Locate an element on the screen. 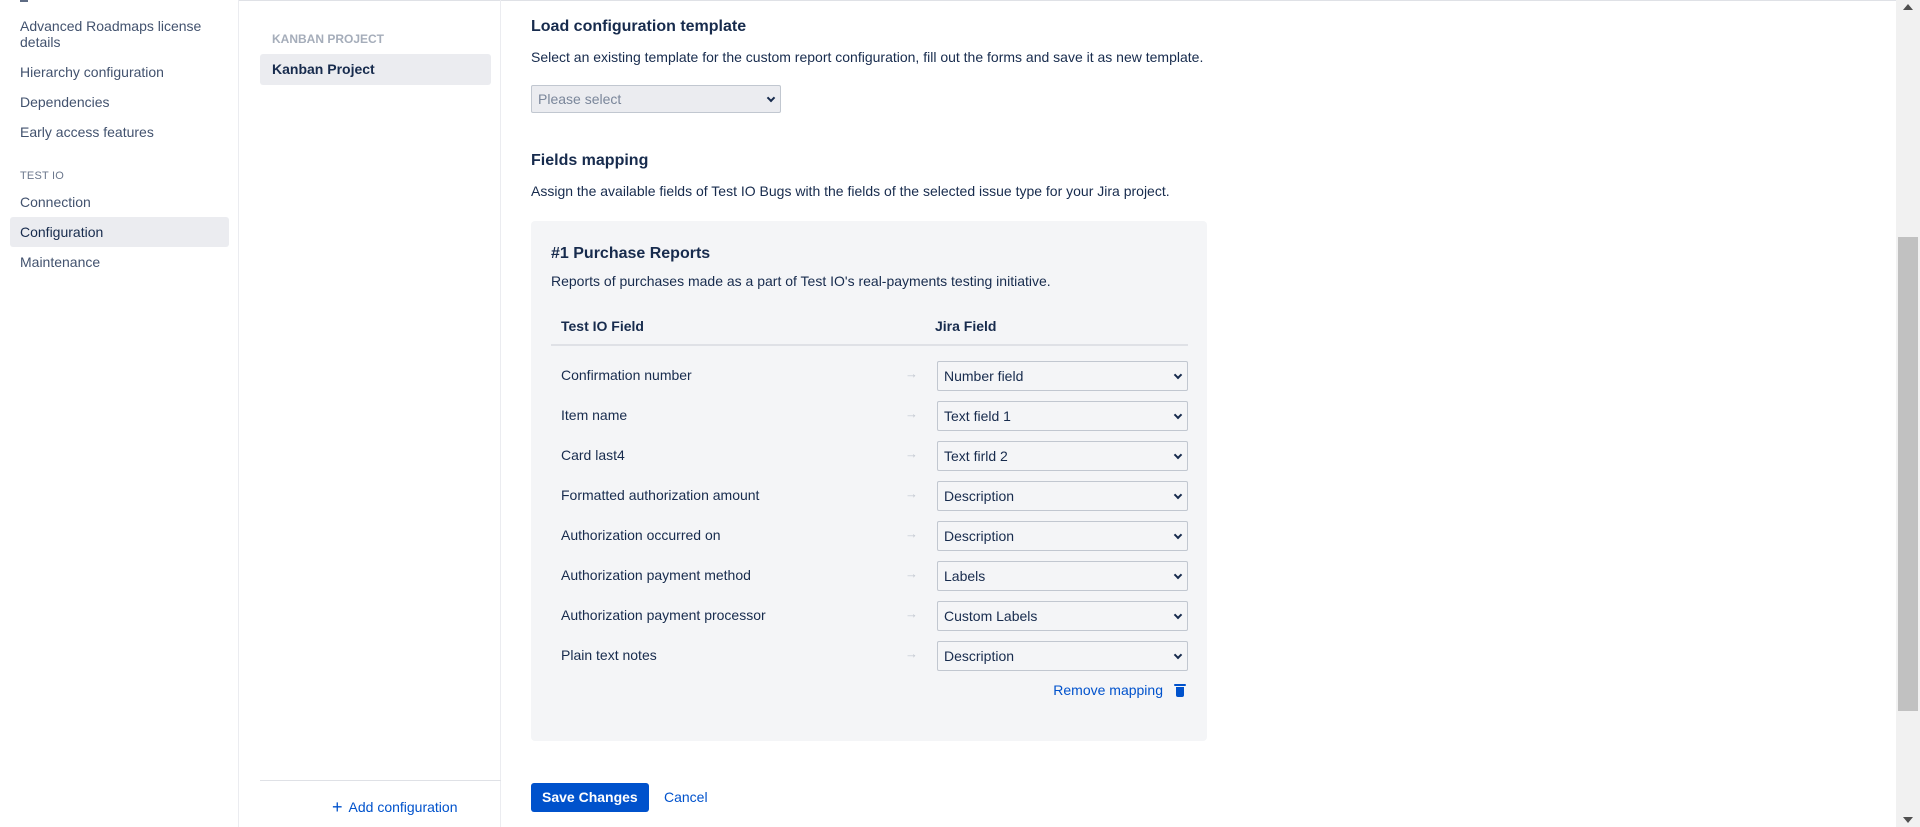 This screenshot has width=1920, height=827. add-configuration-label: Add configuration is located at coordinates (403, 807).